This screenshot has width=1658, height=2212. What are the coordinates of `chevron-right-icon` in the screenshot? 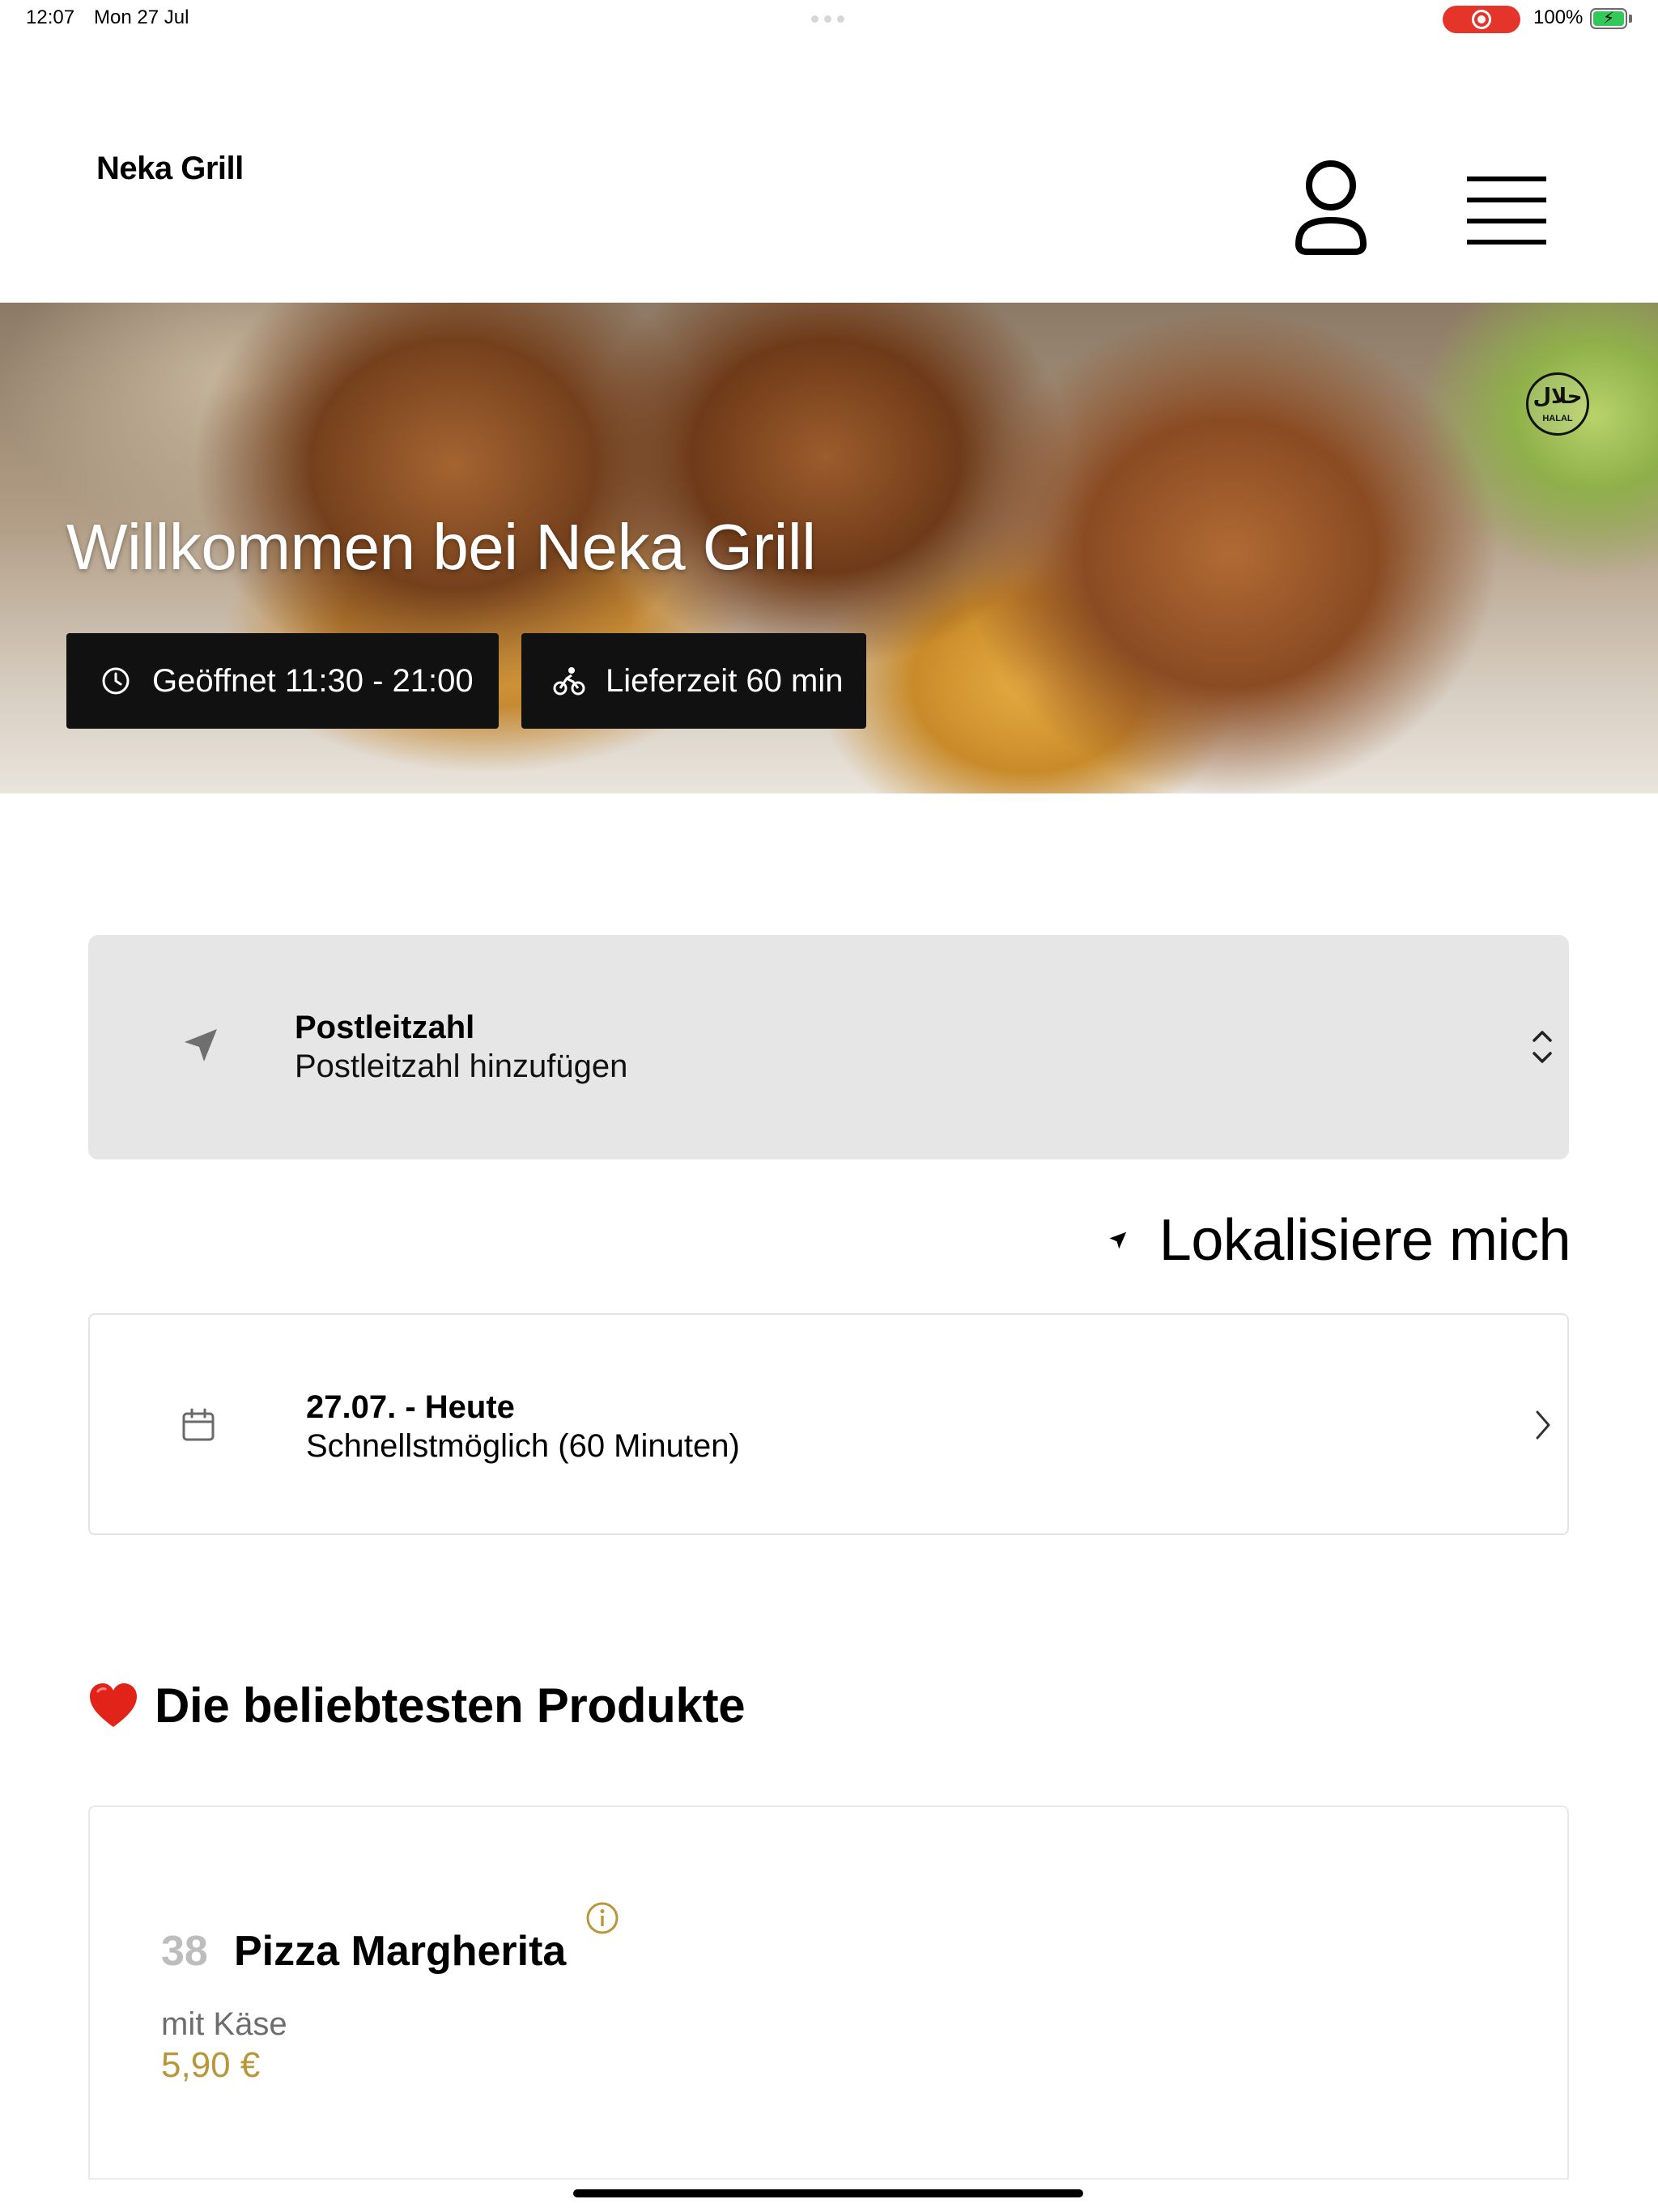 It's located at (1543, 1425).